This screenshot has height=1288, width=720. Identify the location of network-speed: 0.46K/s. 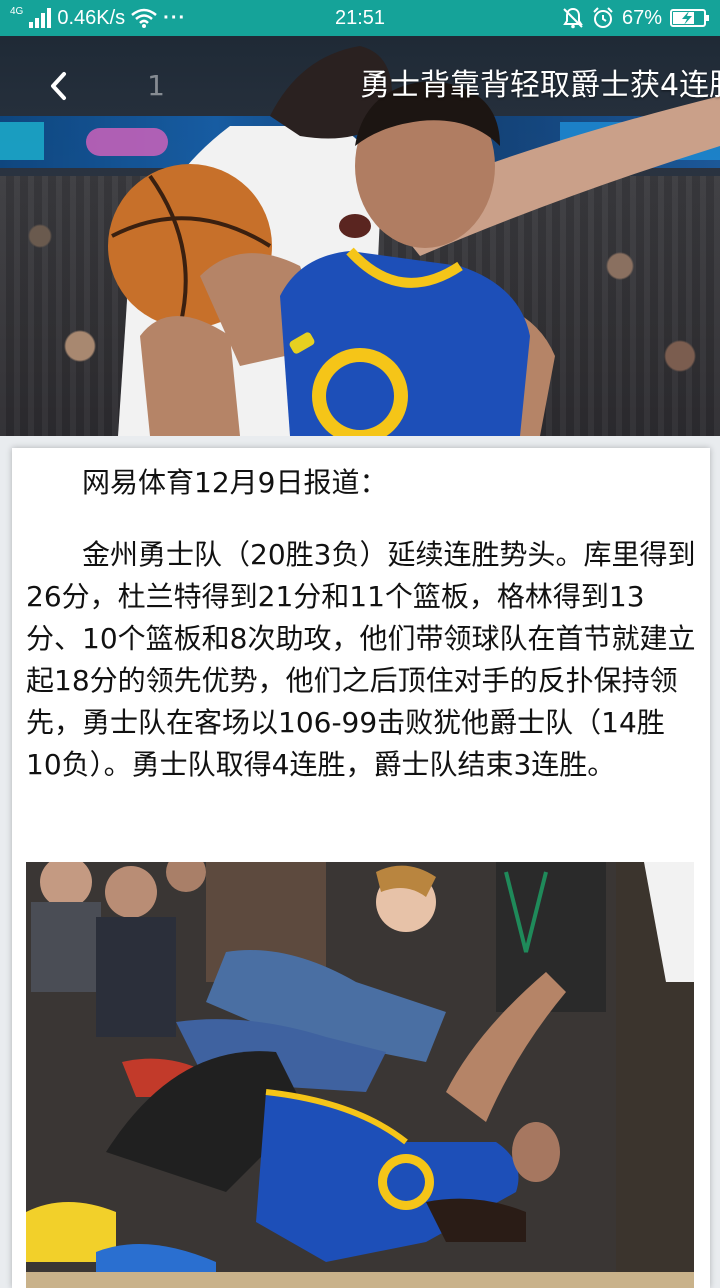
(91, 17).